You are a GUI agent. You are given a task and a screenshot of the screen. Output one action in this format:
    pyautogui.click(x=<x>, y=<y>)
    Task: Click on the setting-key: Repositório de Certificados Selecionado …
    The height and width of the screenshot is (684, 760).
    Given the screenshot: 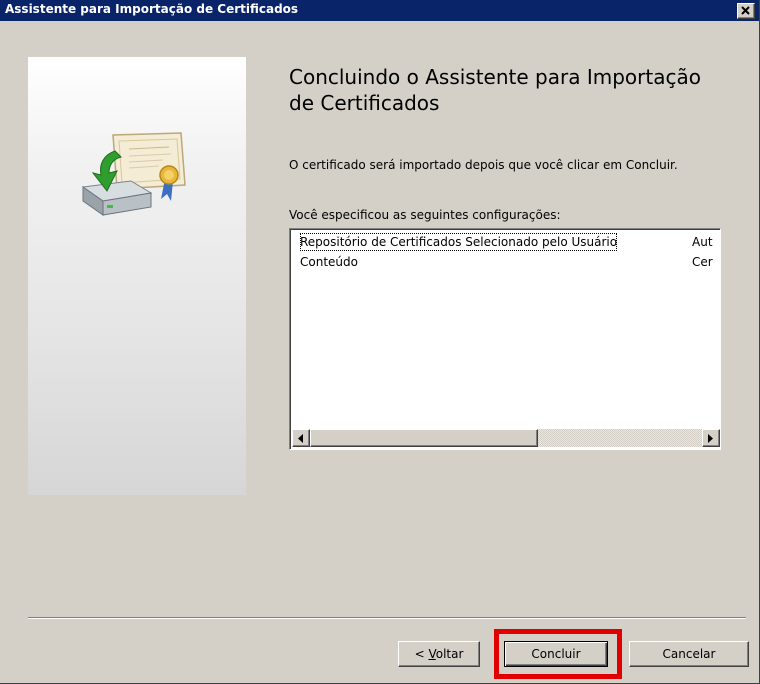 What is the action you would take?
    pyautogui.click(x=459, y=242)
    